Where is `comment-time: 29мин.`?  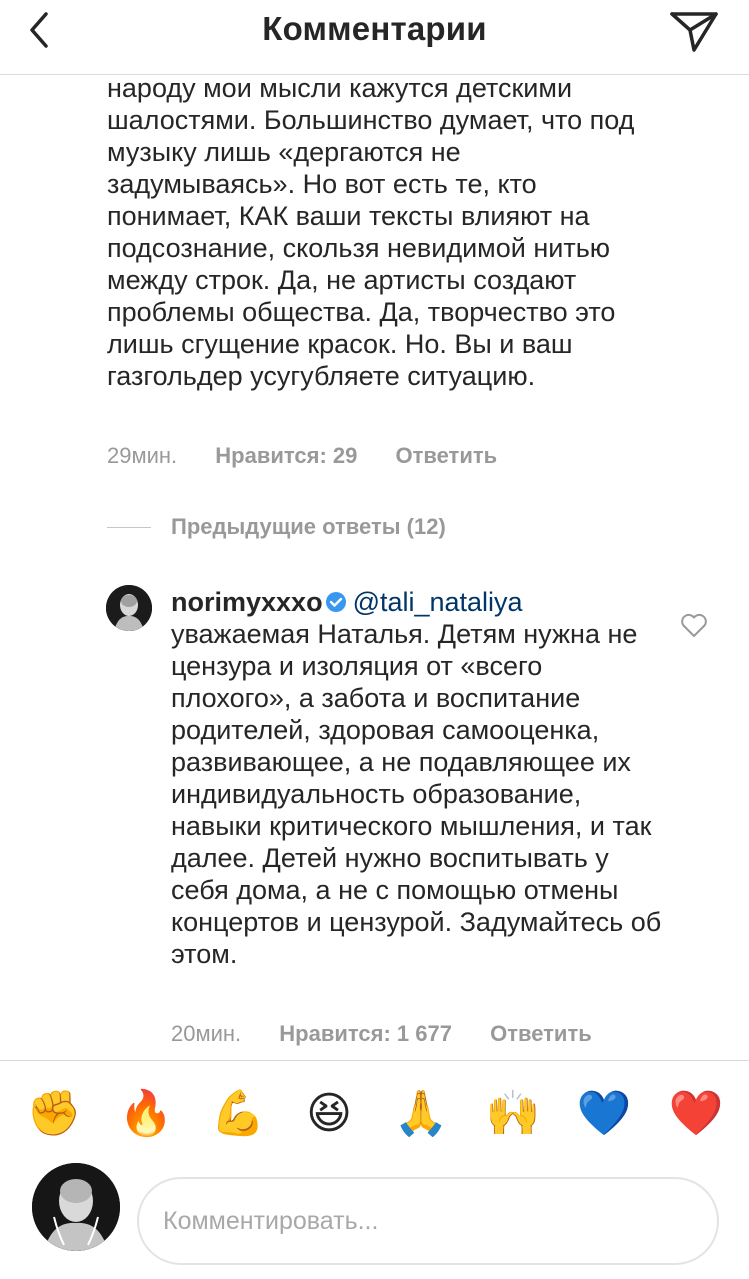 comment-time: 29мин. is located at coordinates (142, 455).